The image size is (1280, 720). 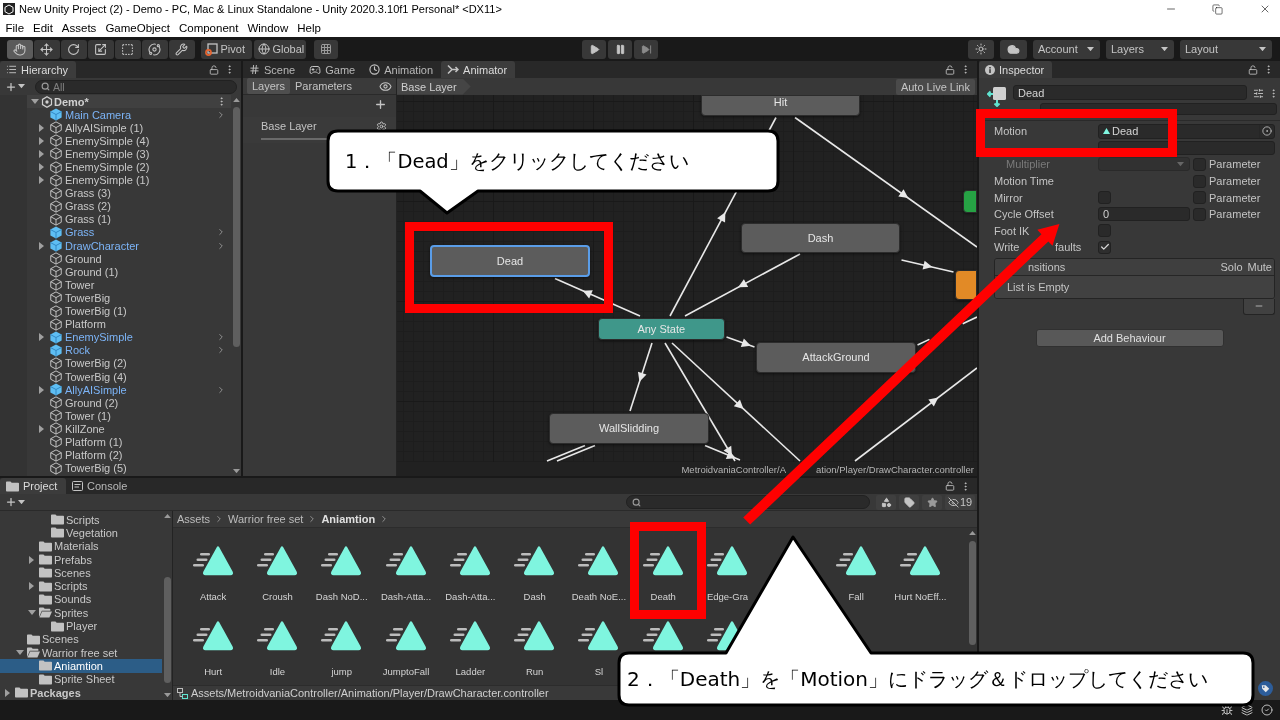 What do you see at coordinates (129, 272) in the screenshot?
I see `hierarchy-item: Ground (1)` at bounding box center [129, 272].